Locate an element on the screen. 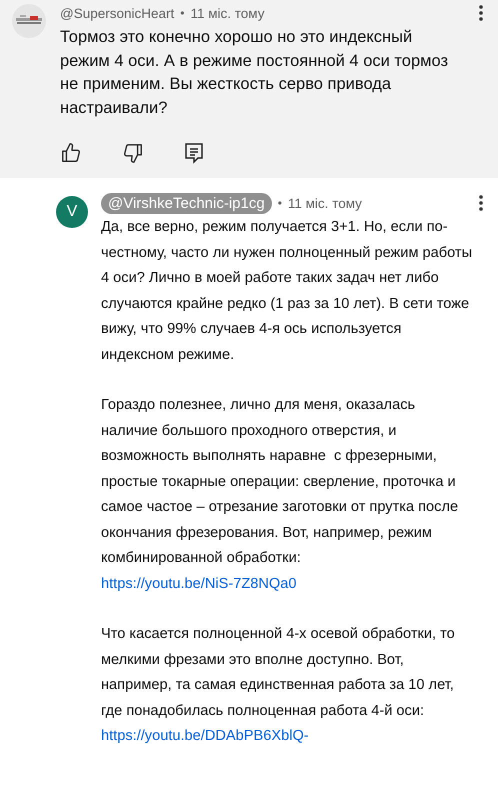 Image resolution: width=498 pixels, height=800 pixels. comment-text: Тормоз это конечно хорошо но это индексный режим 4 оси. А в режиме постоянной 4 оси тормоз не применим. Вы жесткость серво привода настраивали? is located at coordinates (255, 72).